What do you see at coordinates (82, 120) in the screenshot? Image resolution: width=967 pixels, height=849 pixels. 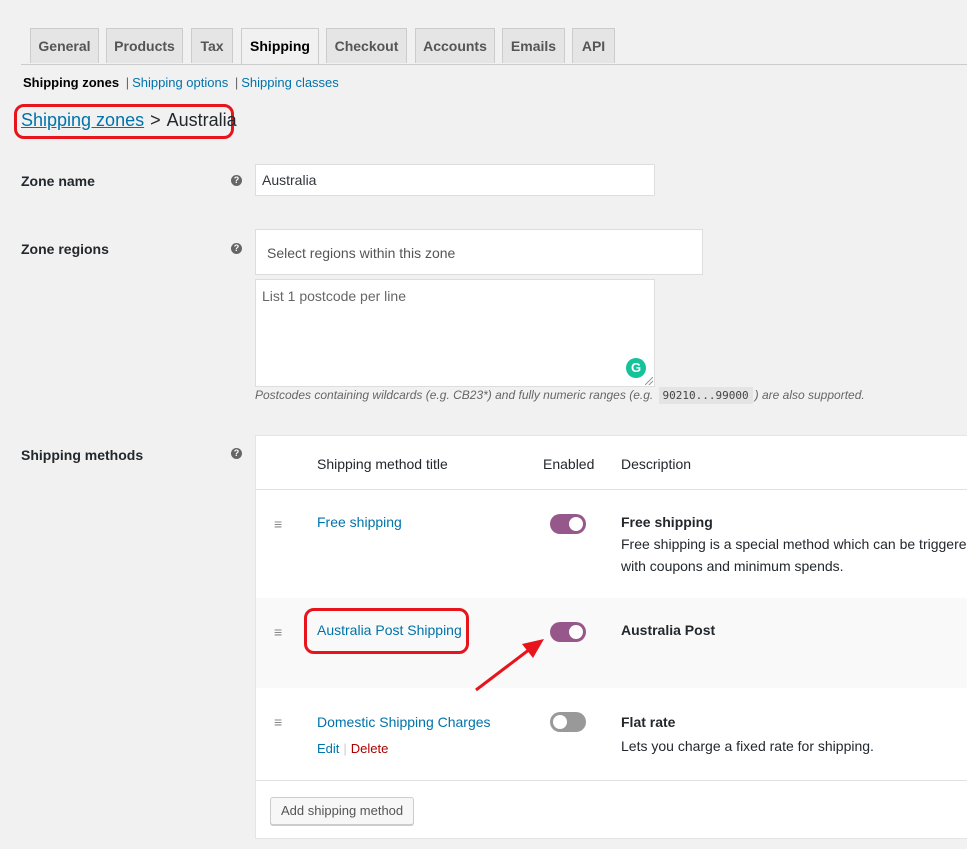 I see `breadcrumb-shipping-zones-link: Shipping zones` at bounding box center [82, 120].